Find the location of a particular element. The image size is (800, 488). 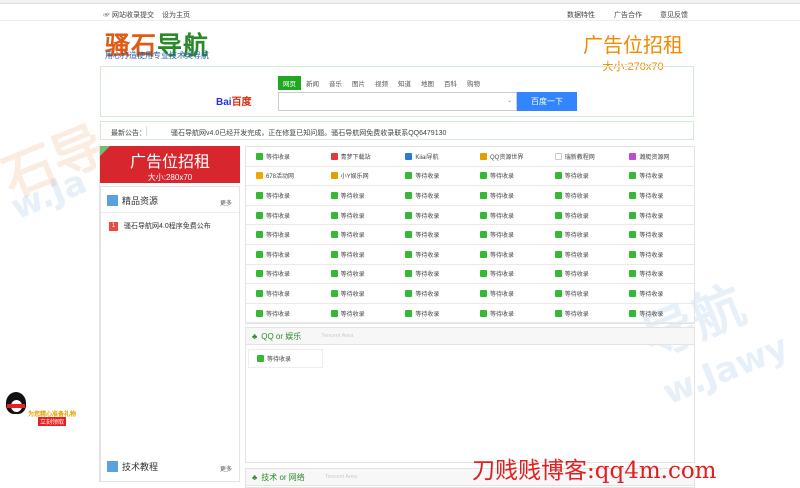

search-tab: 网页 is located at coordinates (289, 83).